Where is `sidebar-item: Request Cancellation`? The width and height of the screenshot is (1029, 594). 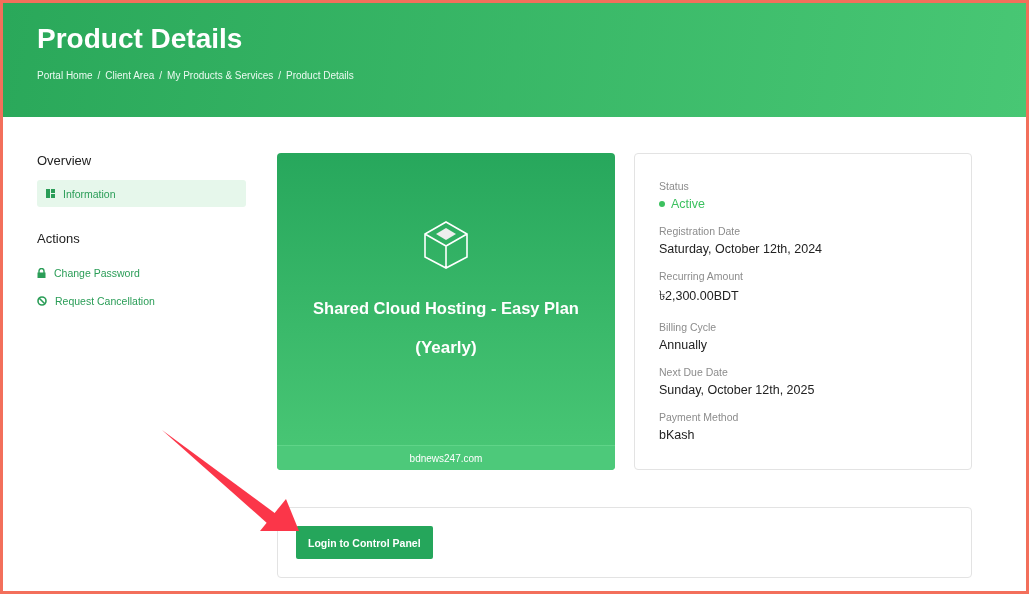
sidebar-item: Request Cancellation is located at coordinates (141, 301).